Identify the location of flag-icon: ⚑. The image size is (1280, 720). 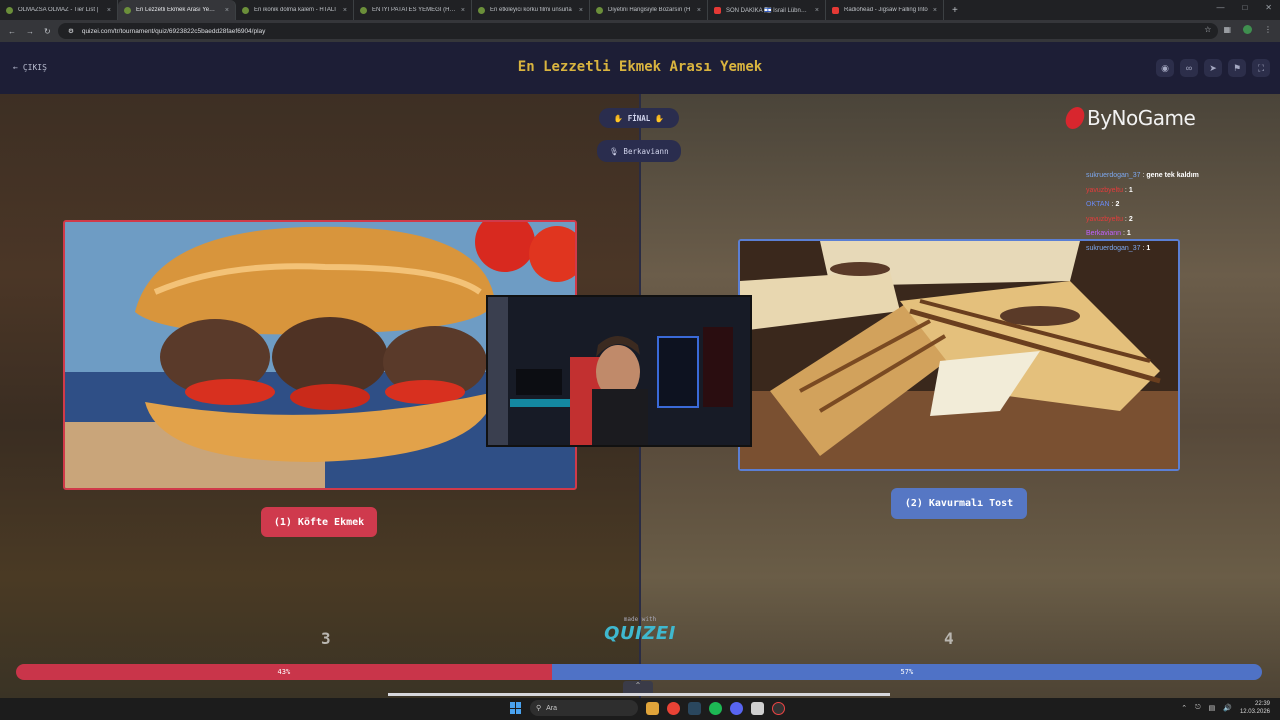
(1237, 68).